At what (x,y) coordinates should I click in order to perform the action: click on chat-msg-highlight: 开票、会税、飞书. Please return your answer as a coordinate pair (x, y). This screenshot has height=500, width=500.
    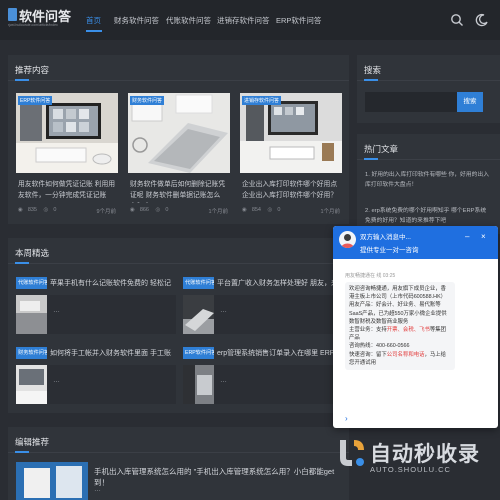
    Looking at the image, I should click on (408, 330).